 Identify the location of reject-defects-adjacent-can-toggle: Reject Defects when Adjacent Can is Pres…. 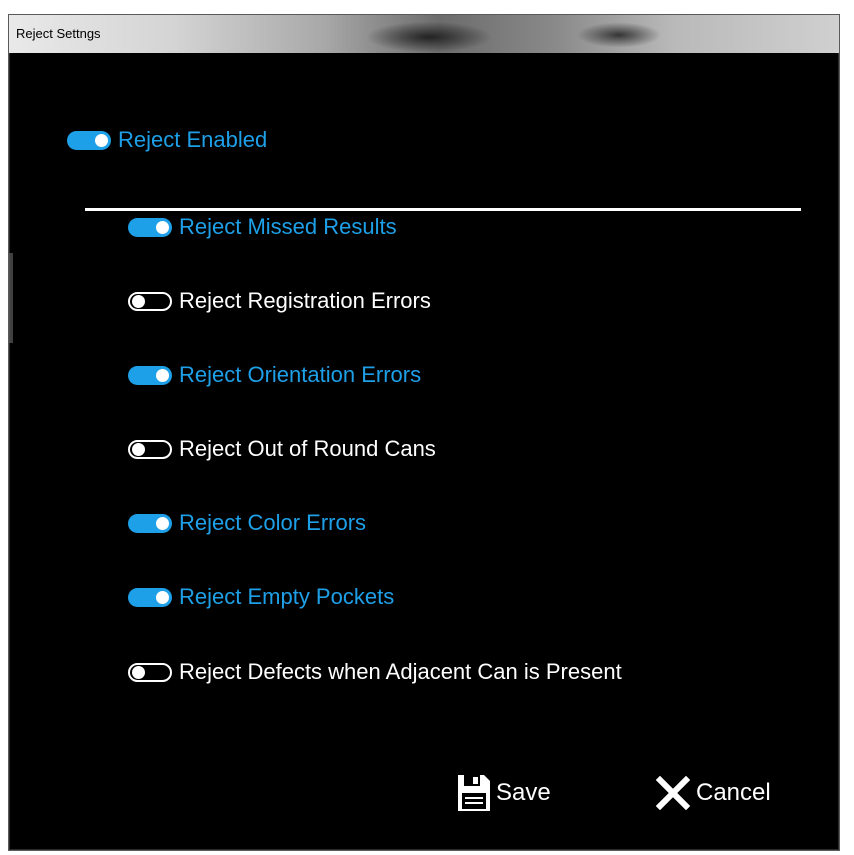
(375, 672).